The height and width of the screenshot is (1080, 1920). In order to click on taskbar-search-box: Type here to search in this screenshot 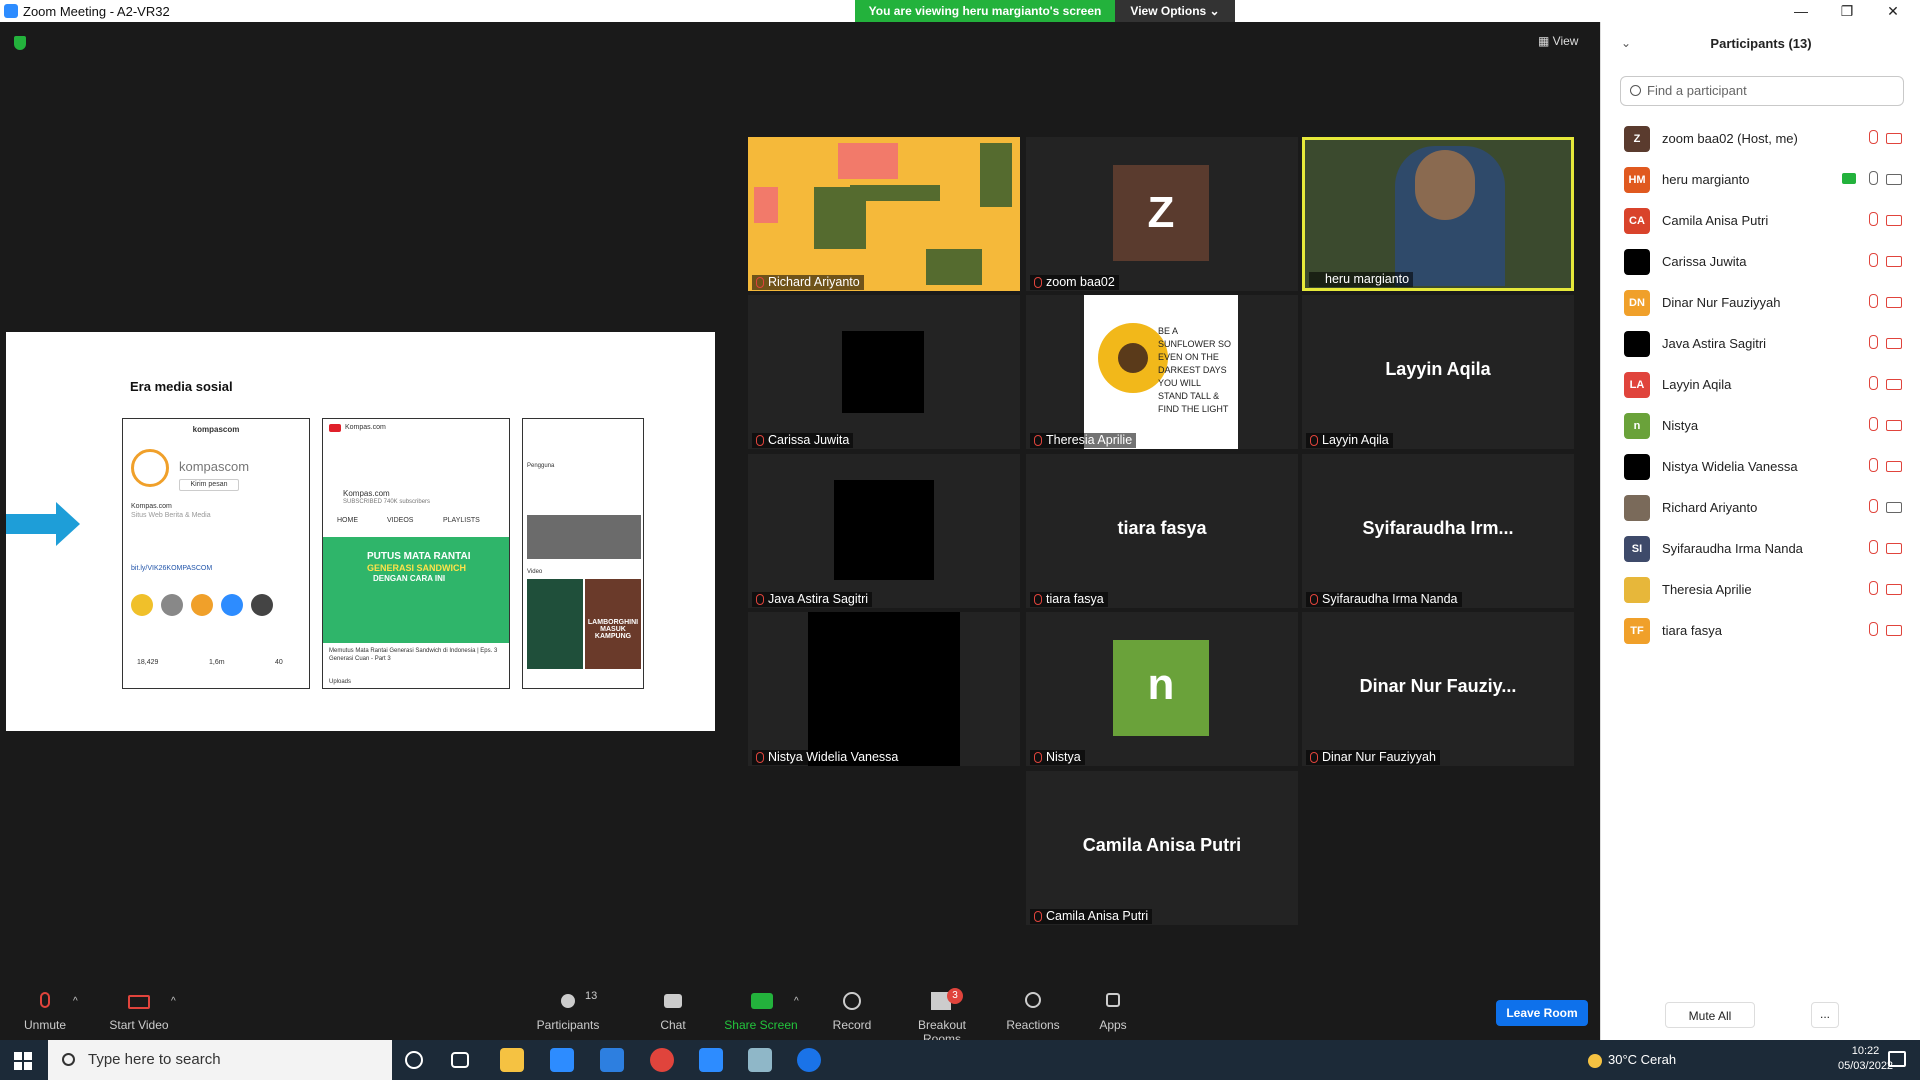, I will do `click(220, 1060)`.